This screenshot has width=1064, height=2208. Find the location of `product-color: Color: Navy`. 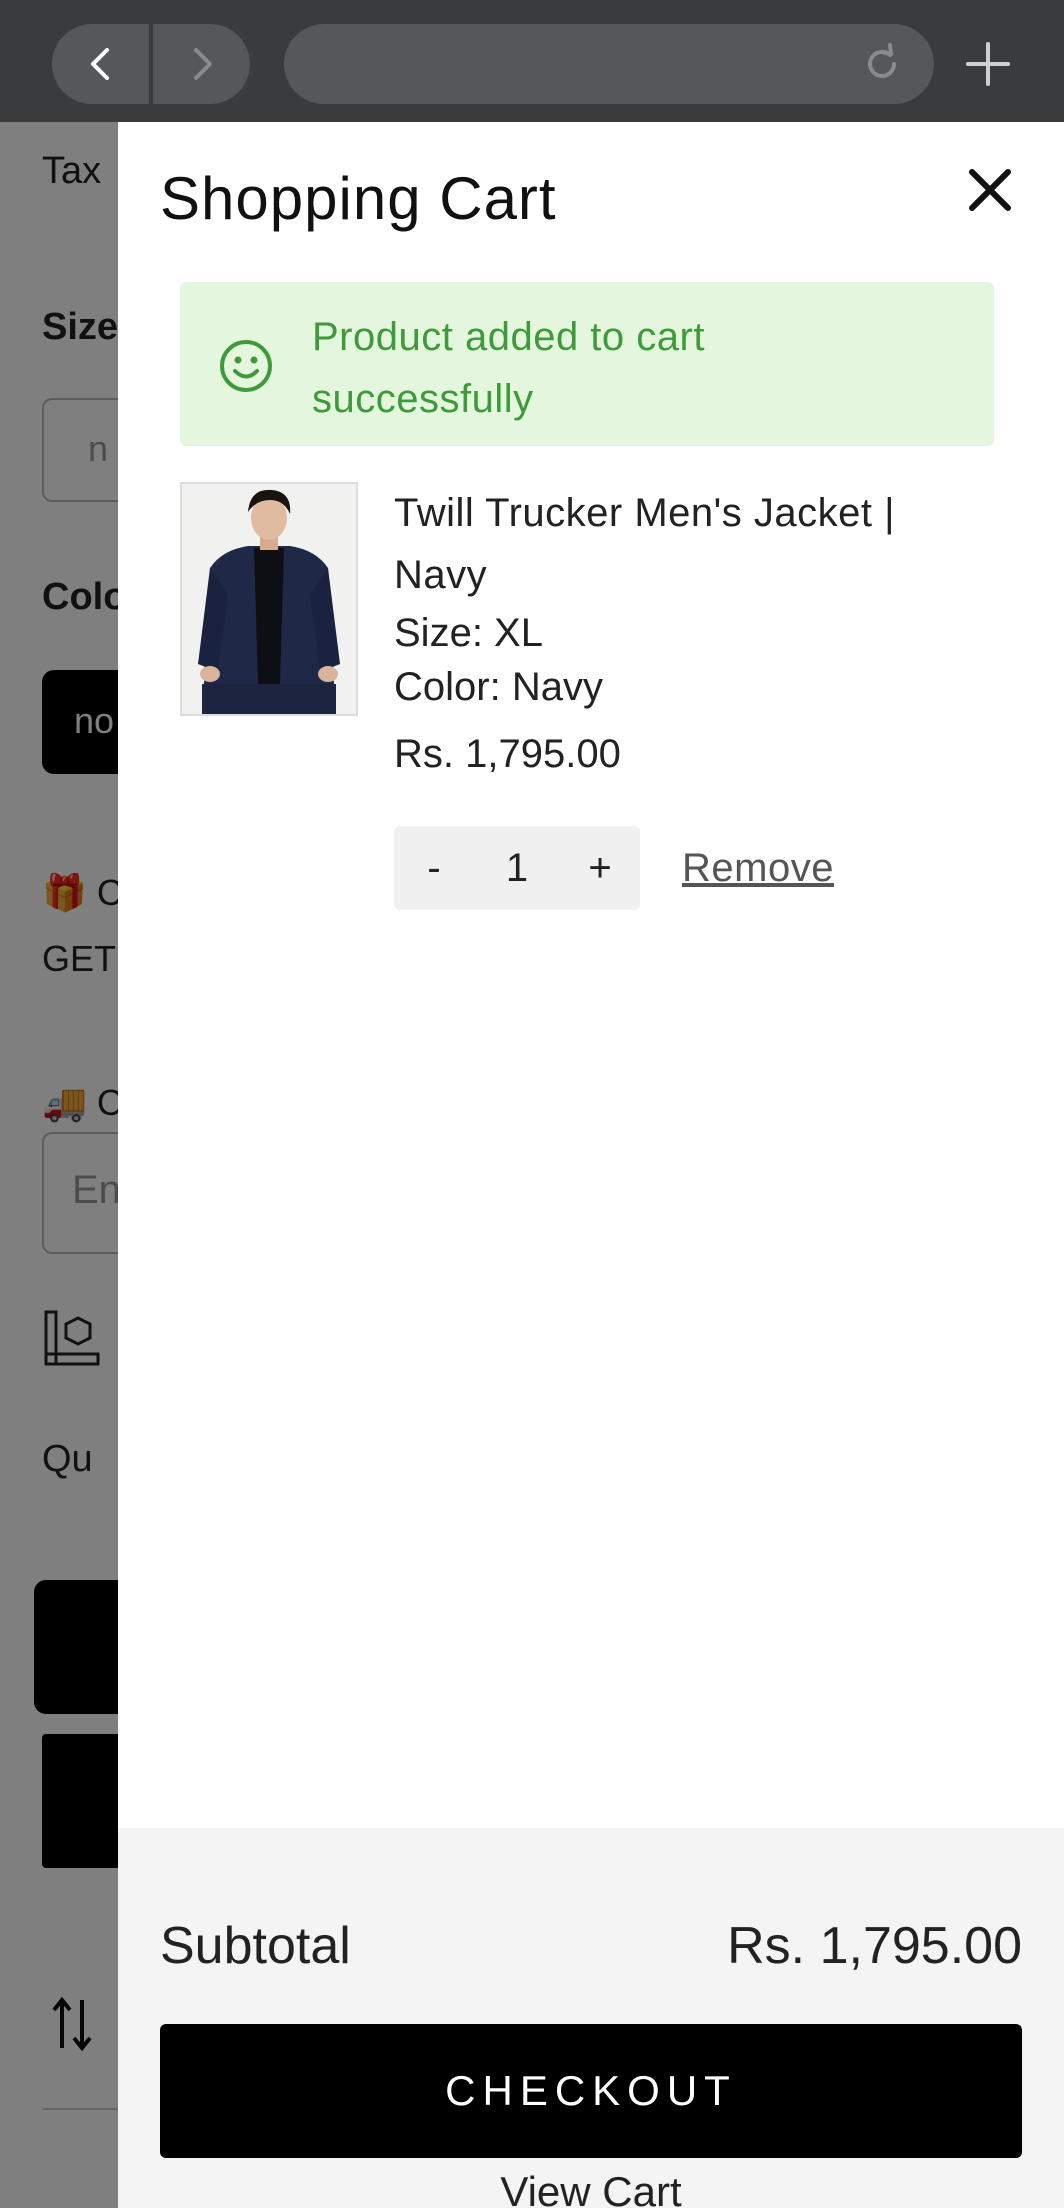

product-color: Color: Navy is located at coordinates (498, 687).